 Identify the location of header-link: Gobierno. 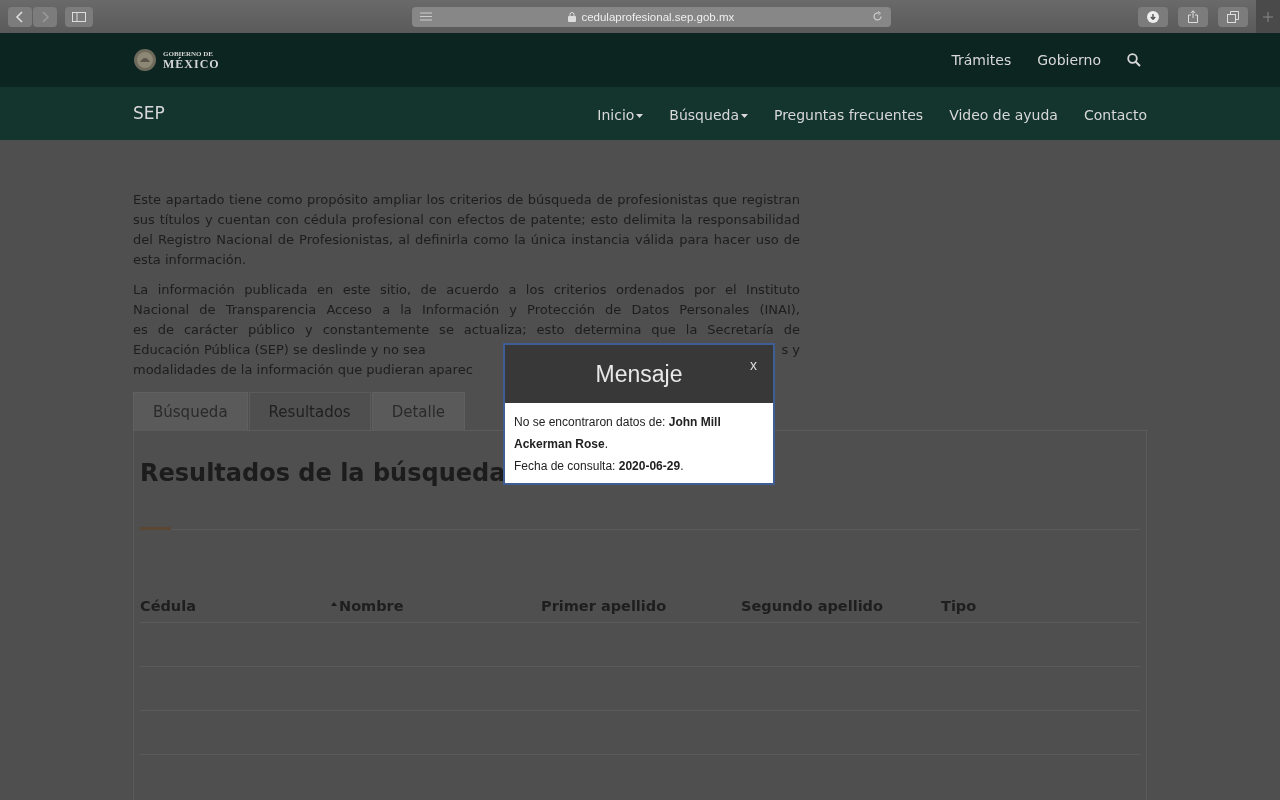
(1069, 60).